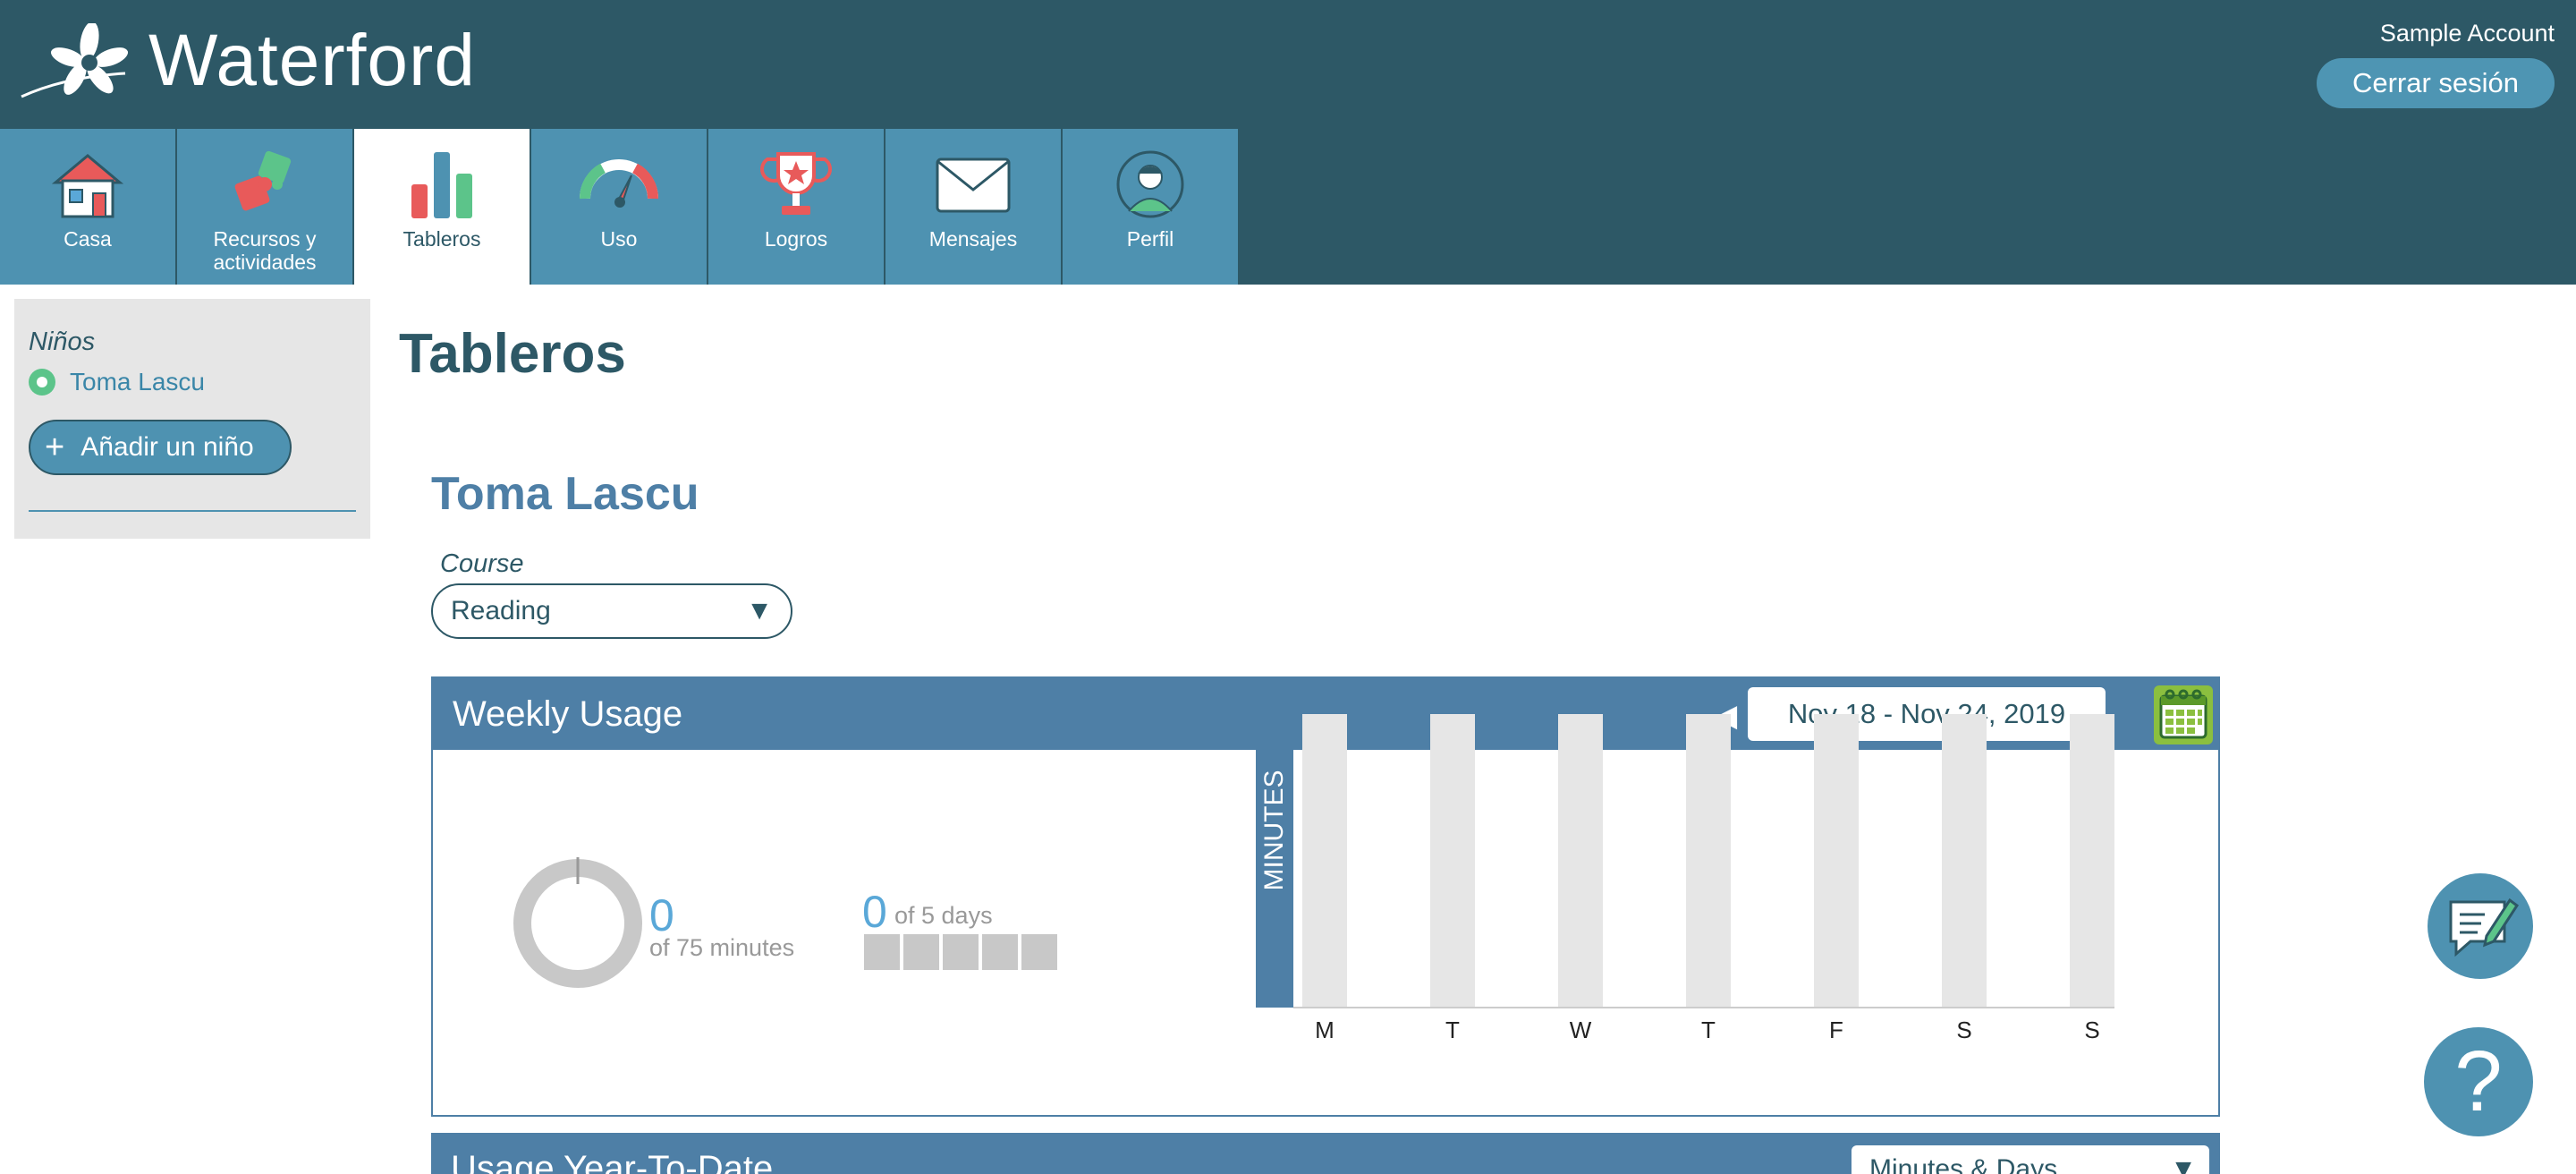 The height and width of the screenshot is (1174, 2576). Describe the element at coordinates (796, 183) in the screenshot. I see `trophy-icon` at that location.